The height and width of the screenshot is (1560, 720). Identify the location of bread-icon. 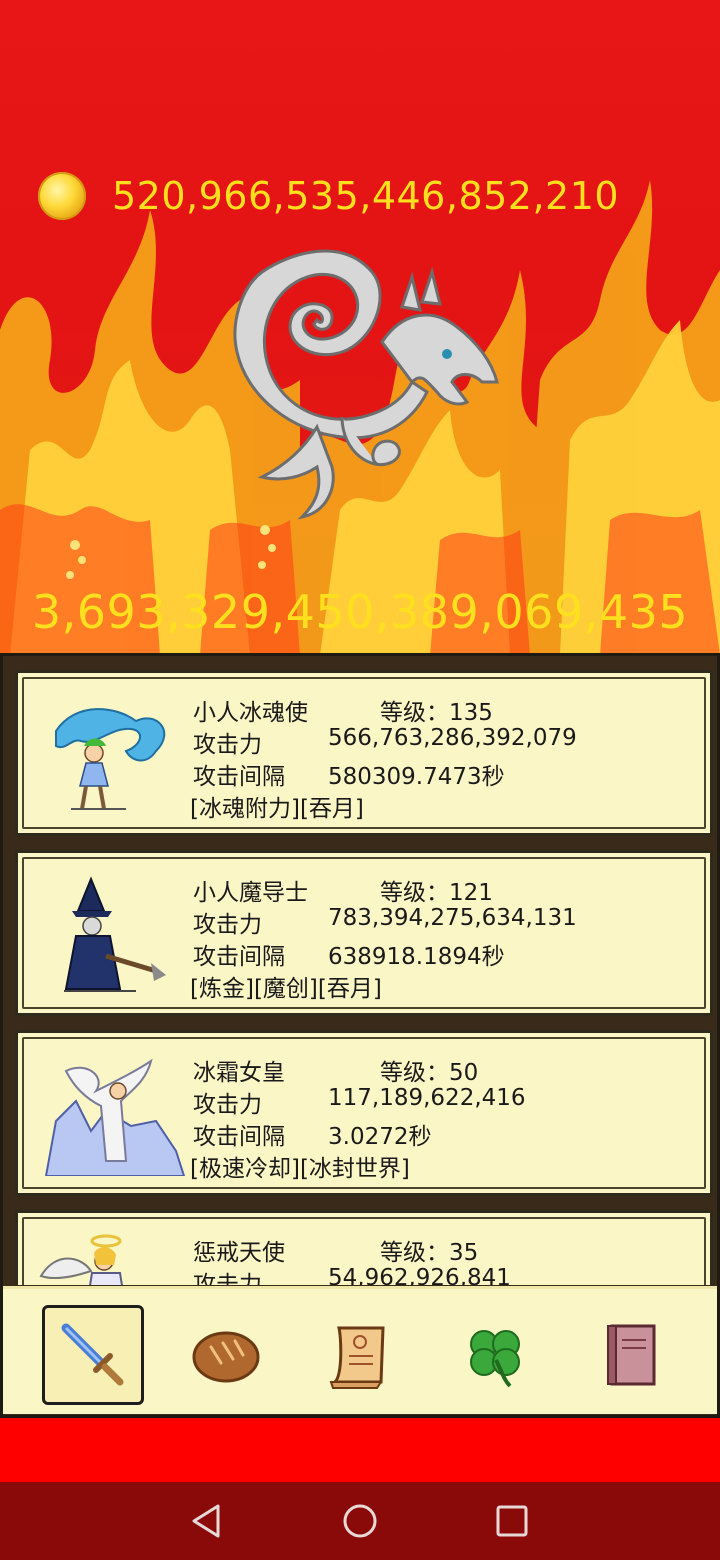
(226, 1357).